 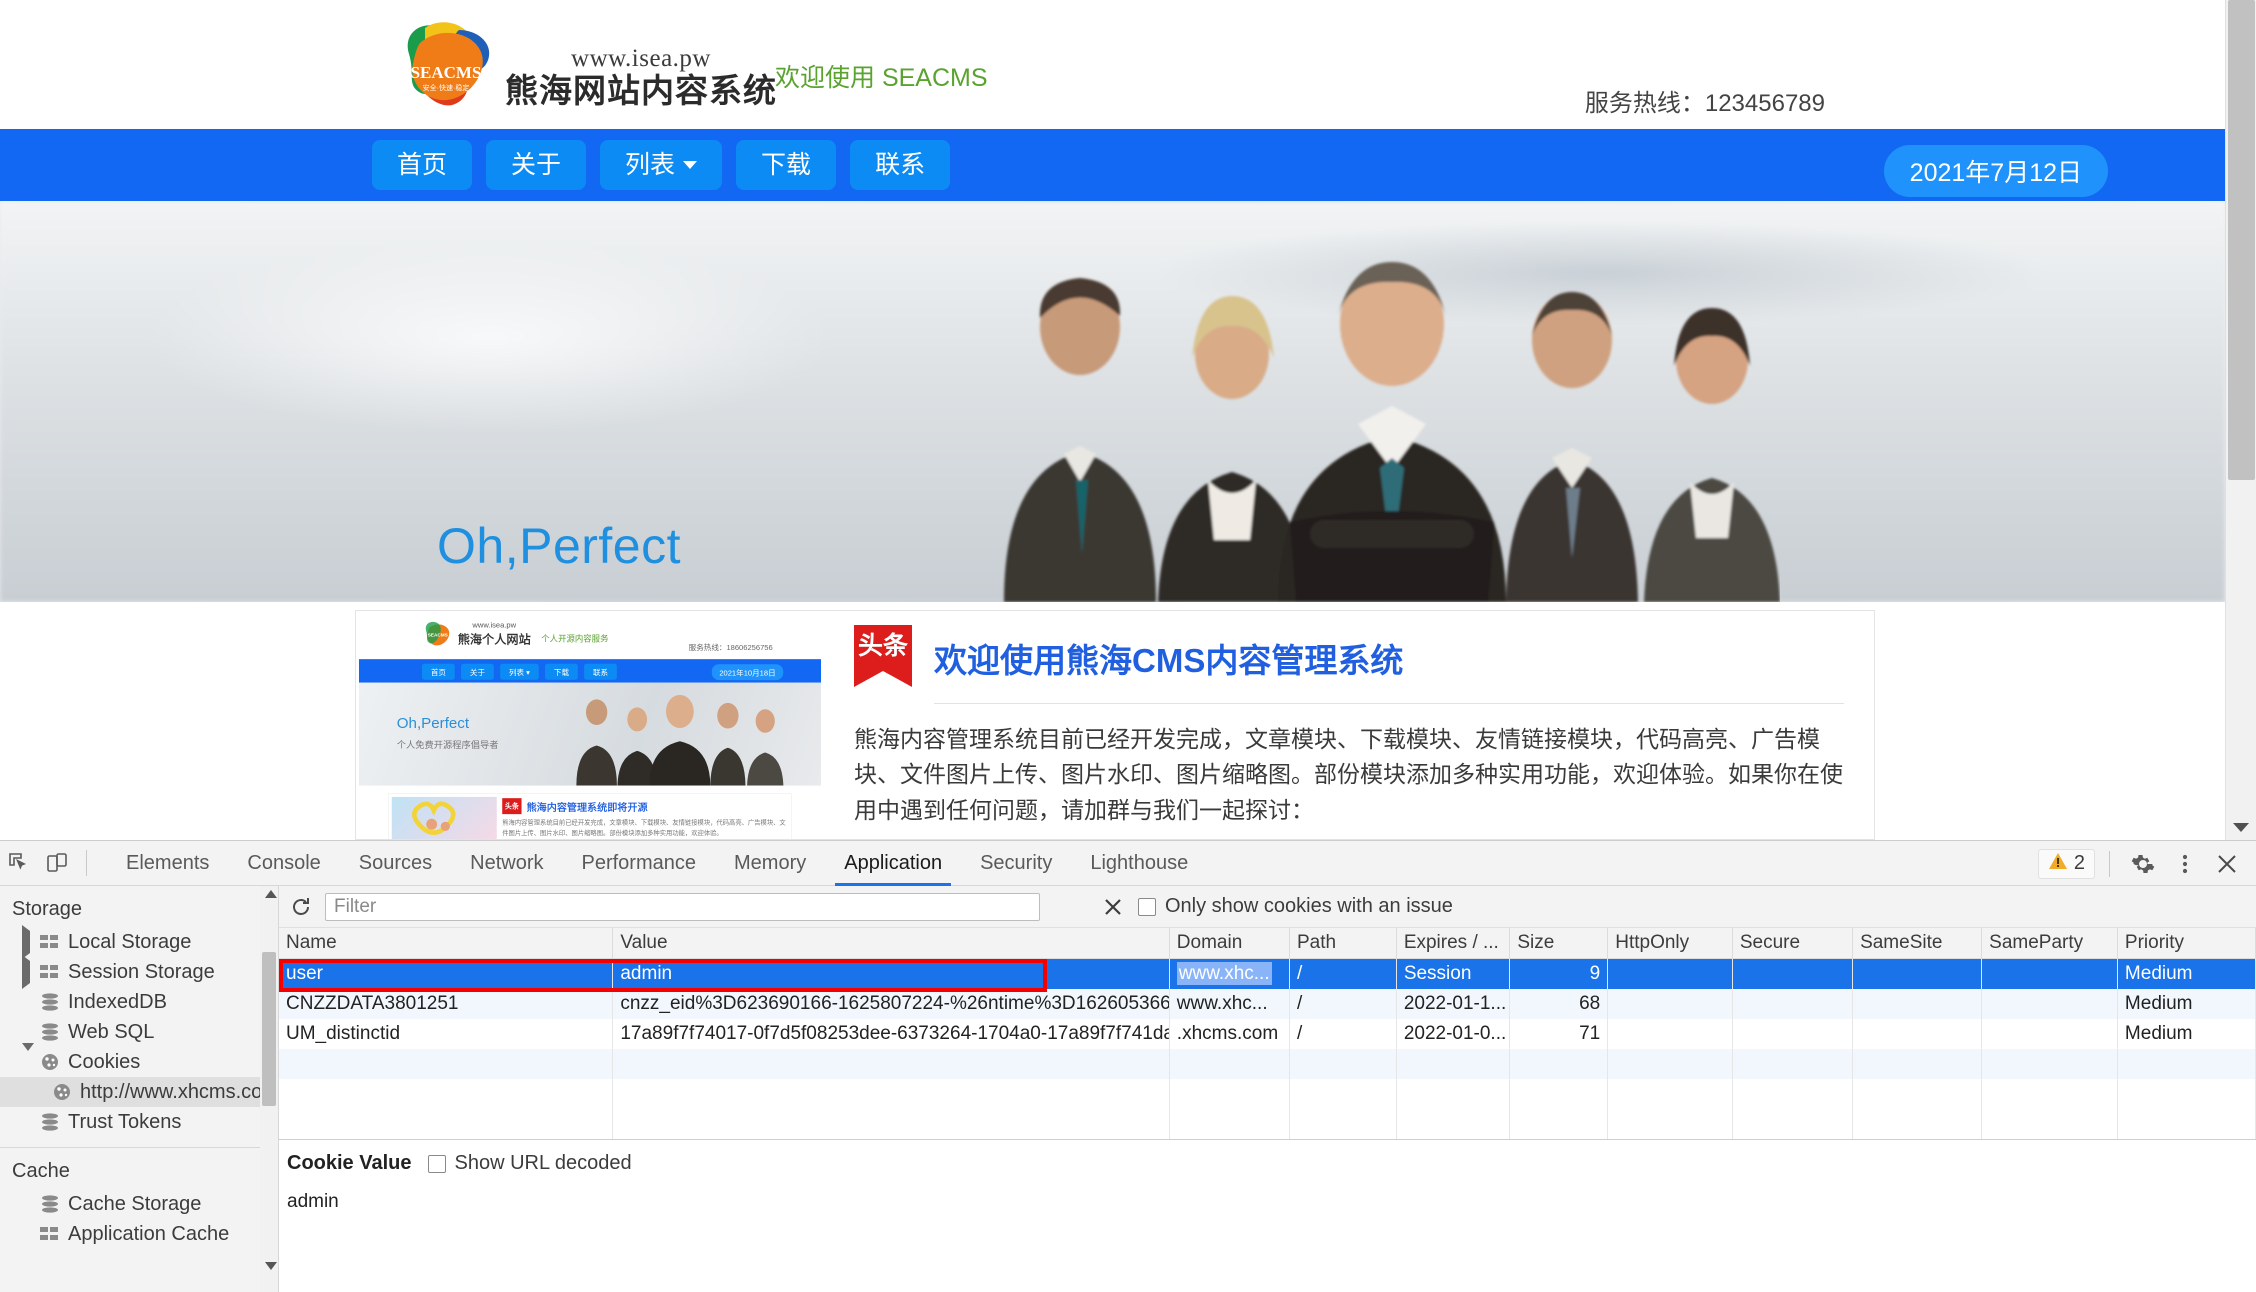 I want to click on only-issues-checkbox: Only show cookies with an issue, so click(x=1295, y=906).